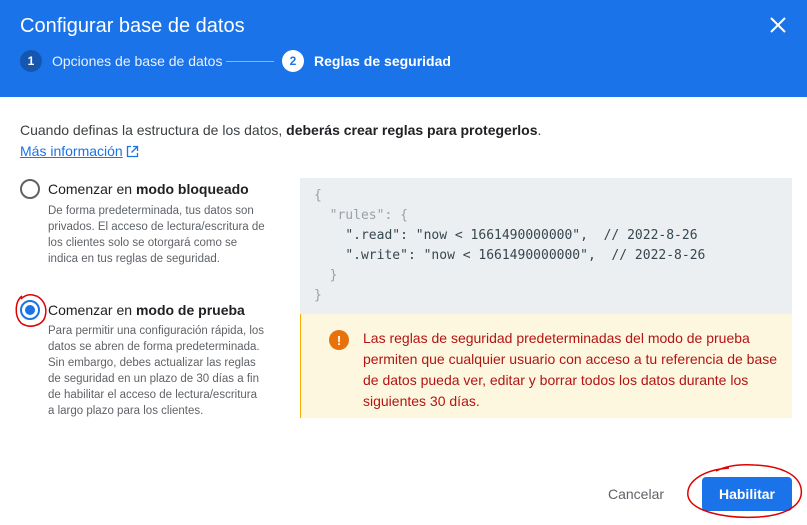 The image size is (807, 525). I want to click on open-in-new-icon, so click(132, 151).